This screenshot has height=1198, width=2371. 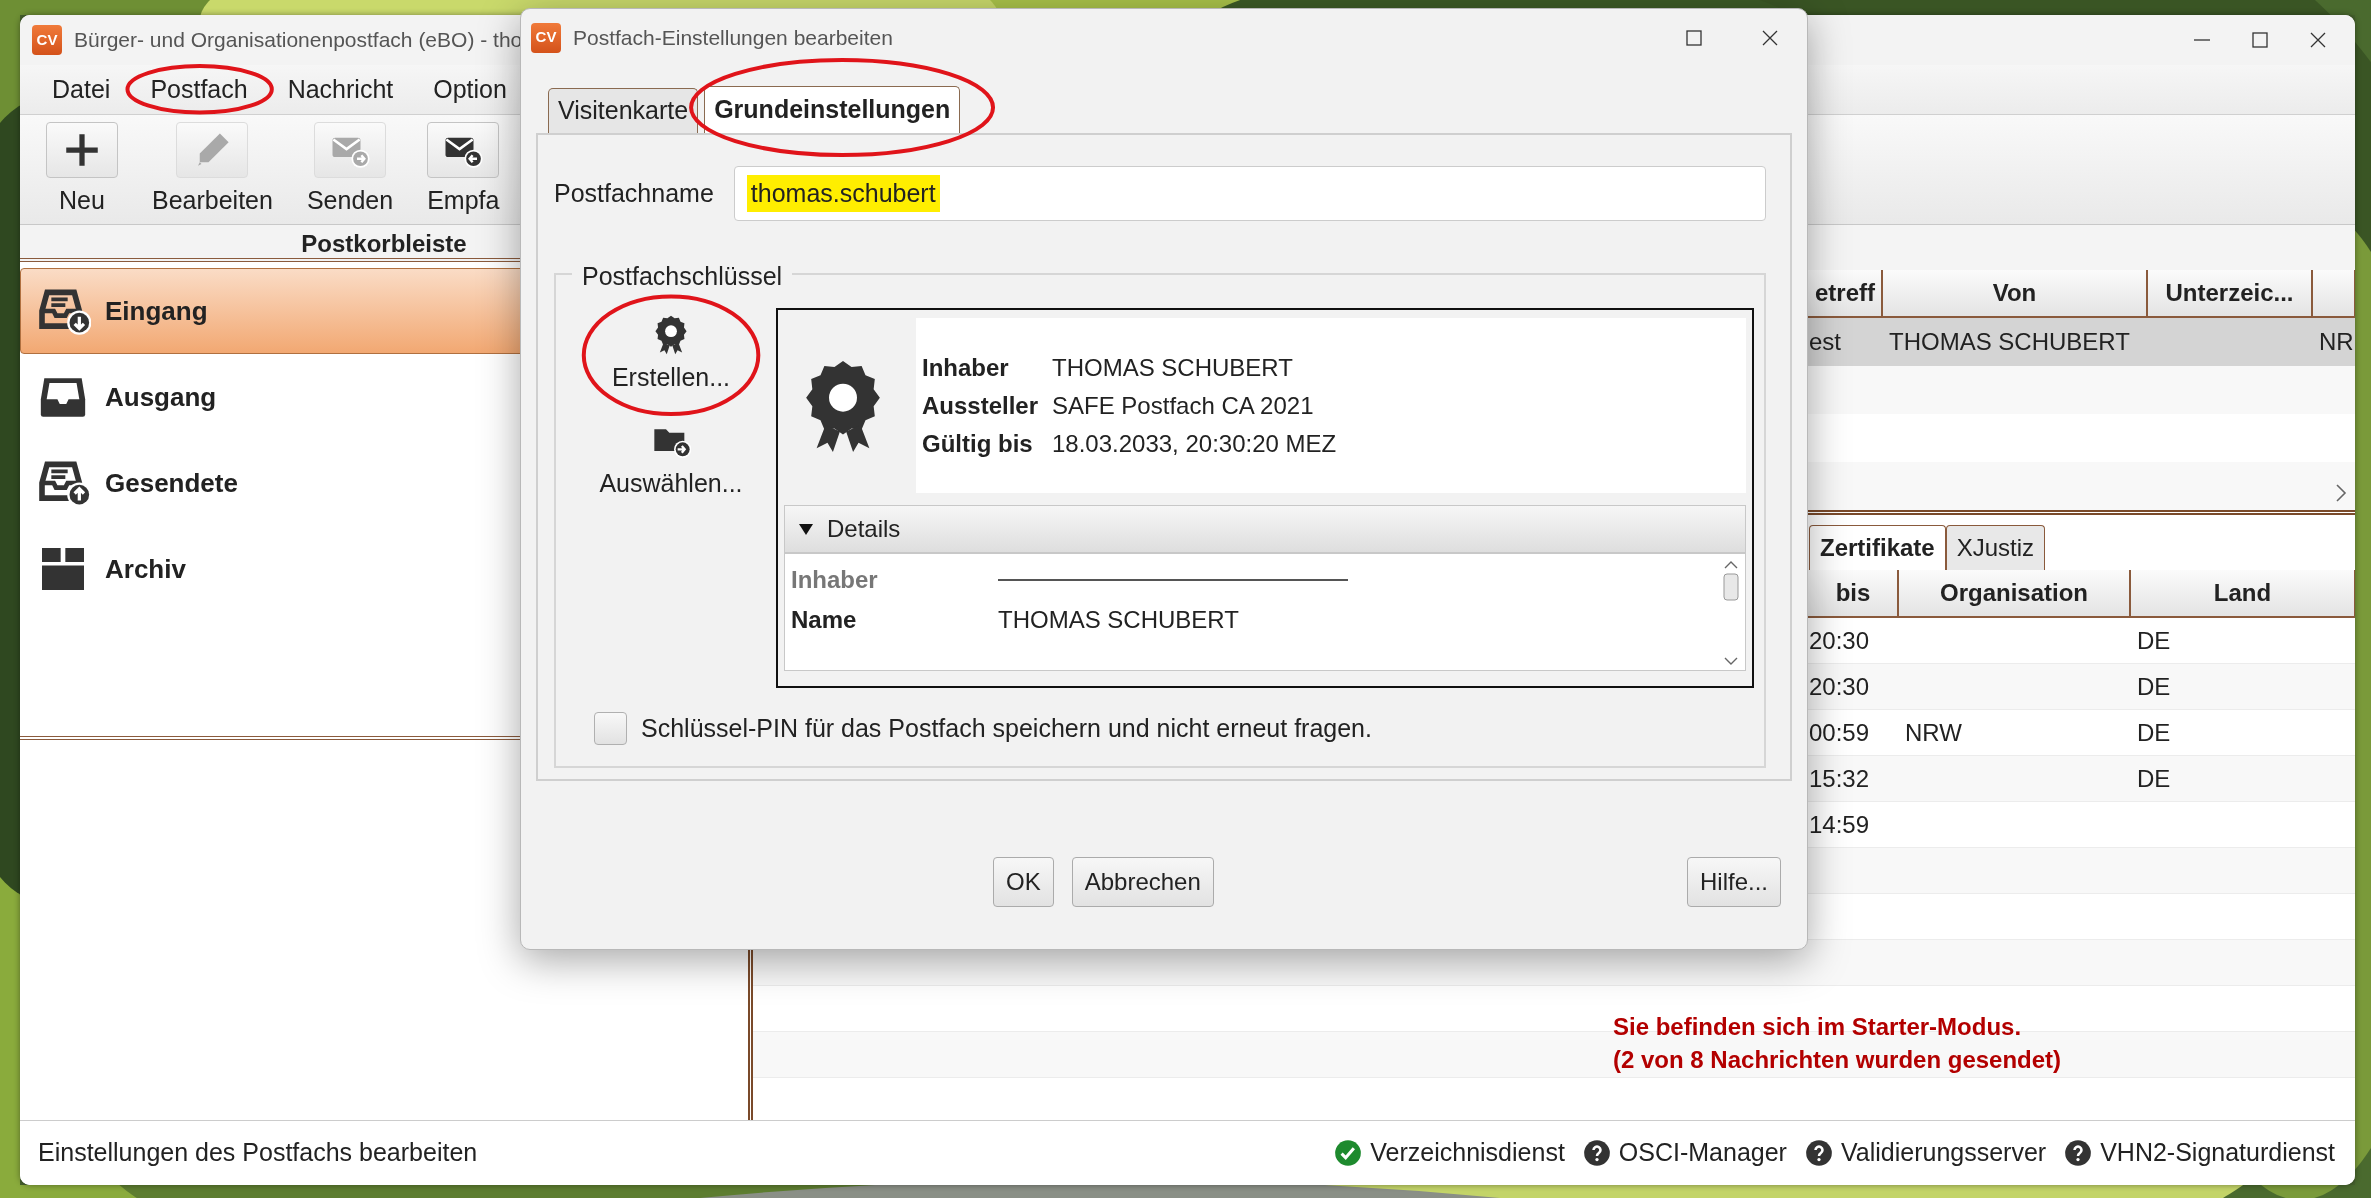 What do you see at coordinates (1142, 882) in the screenshot?
I see `dialog-button: Abbrechen` at bounding box center [1142, 882].